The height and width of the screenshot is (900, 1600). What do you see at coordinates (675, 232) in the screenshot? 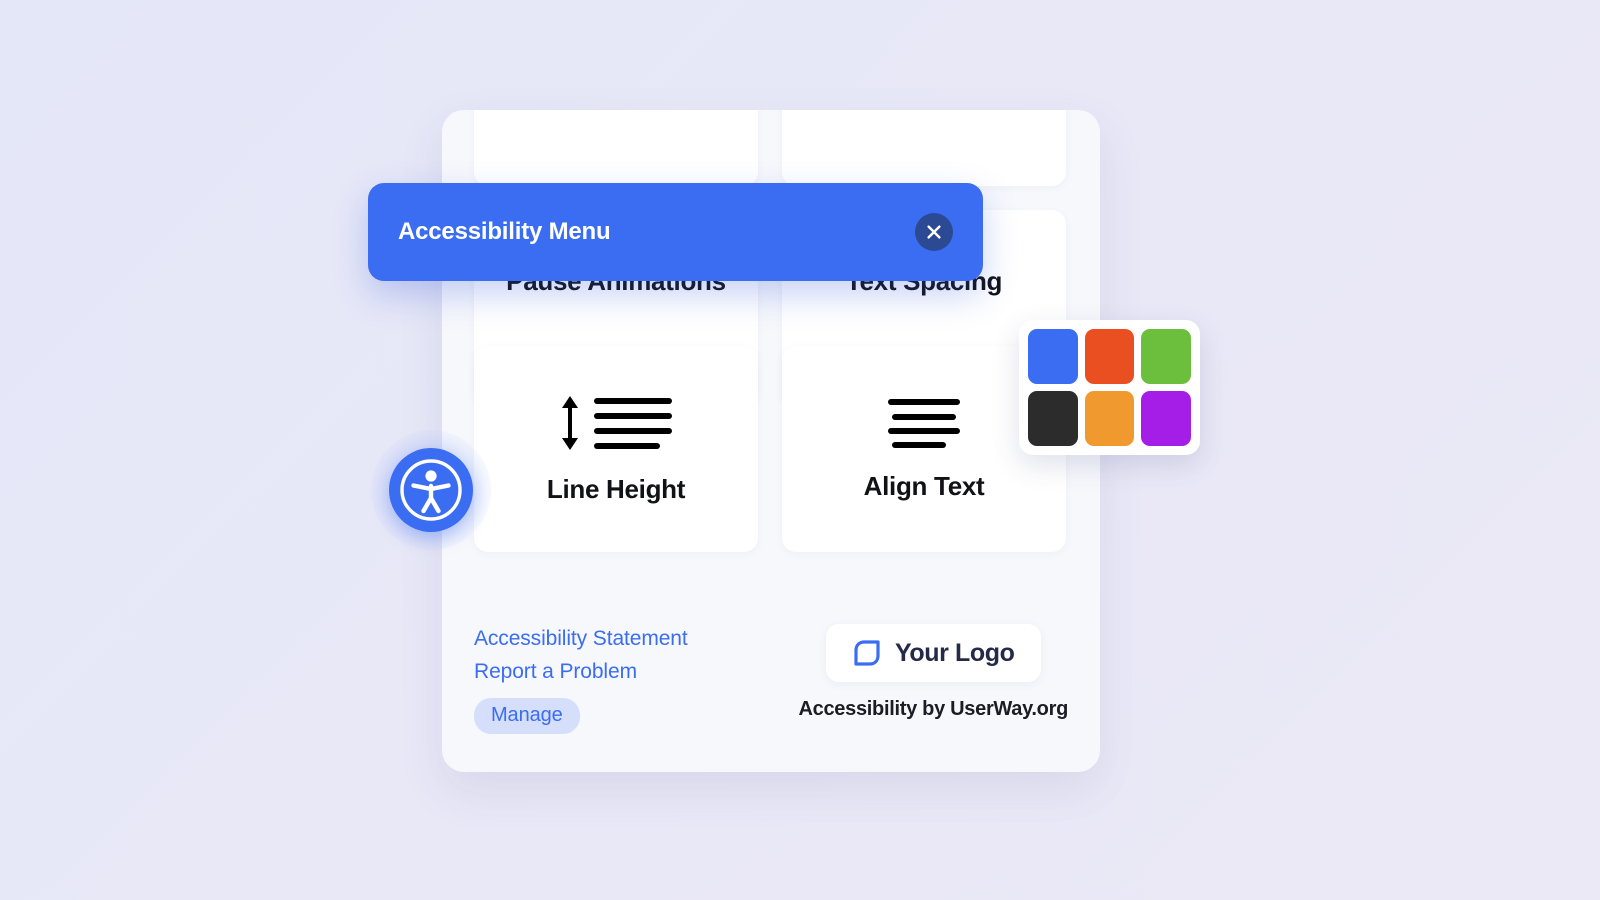
I see `accessibility-menu-header: Accessibility Menu` at bounding box center [675, 232].